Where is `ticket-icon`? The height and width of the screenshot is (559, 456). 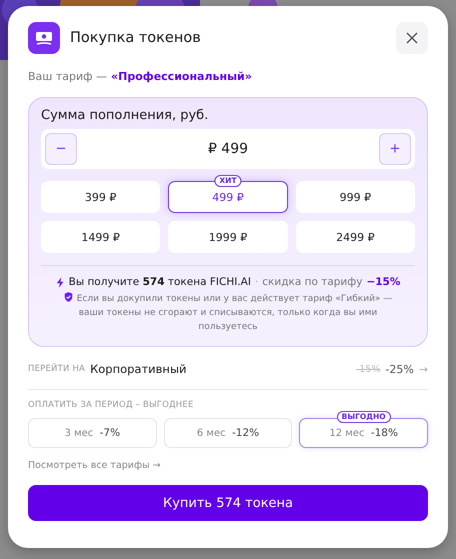
ticket-icon is located at coordinates (44, 38).